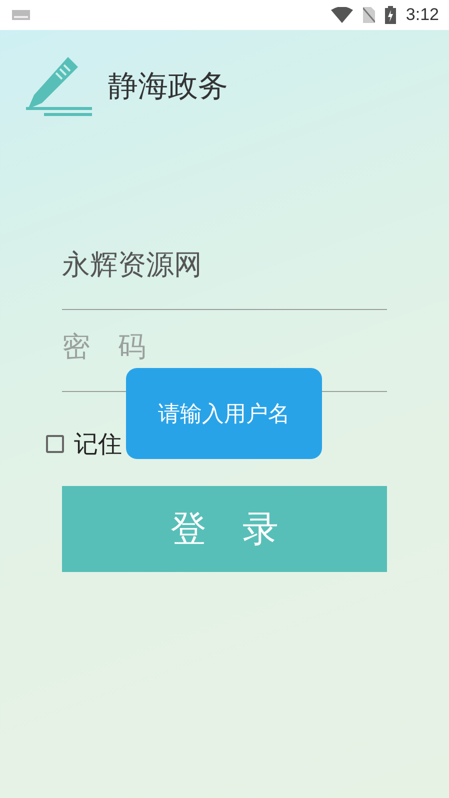 The width and height of the screenshot is (449, 798). Describe the element at coordinates (422, 15) in the screenshot. I see `status-time: 3:12` at that location.